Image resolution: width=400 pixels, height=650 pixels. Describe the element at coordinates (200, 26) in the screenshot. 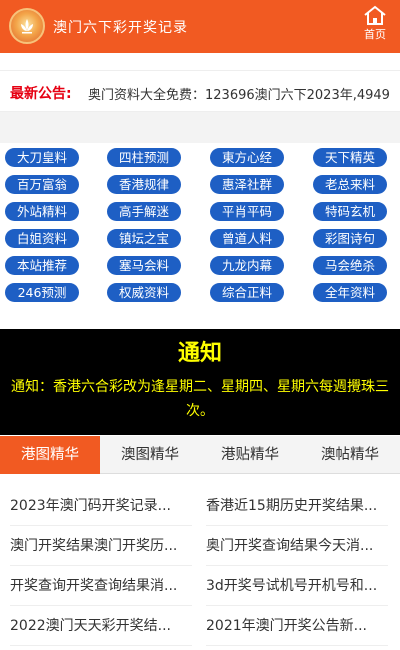

I see `app-header: 澳门六下彩开奖记录 首页` at that location.